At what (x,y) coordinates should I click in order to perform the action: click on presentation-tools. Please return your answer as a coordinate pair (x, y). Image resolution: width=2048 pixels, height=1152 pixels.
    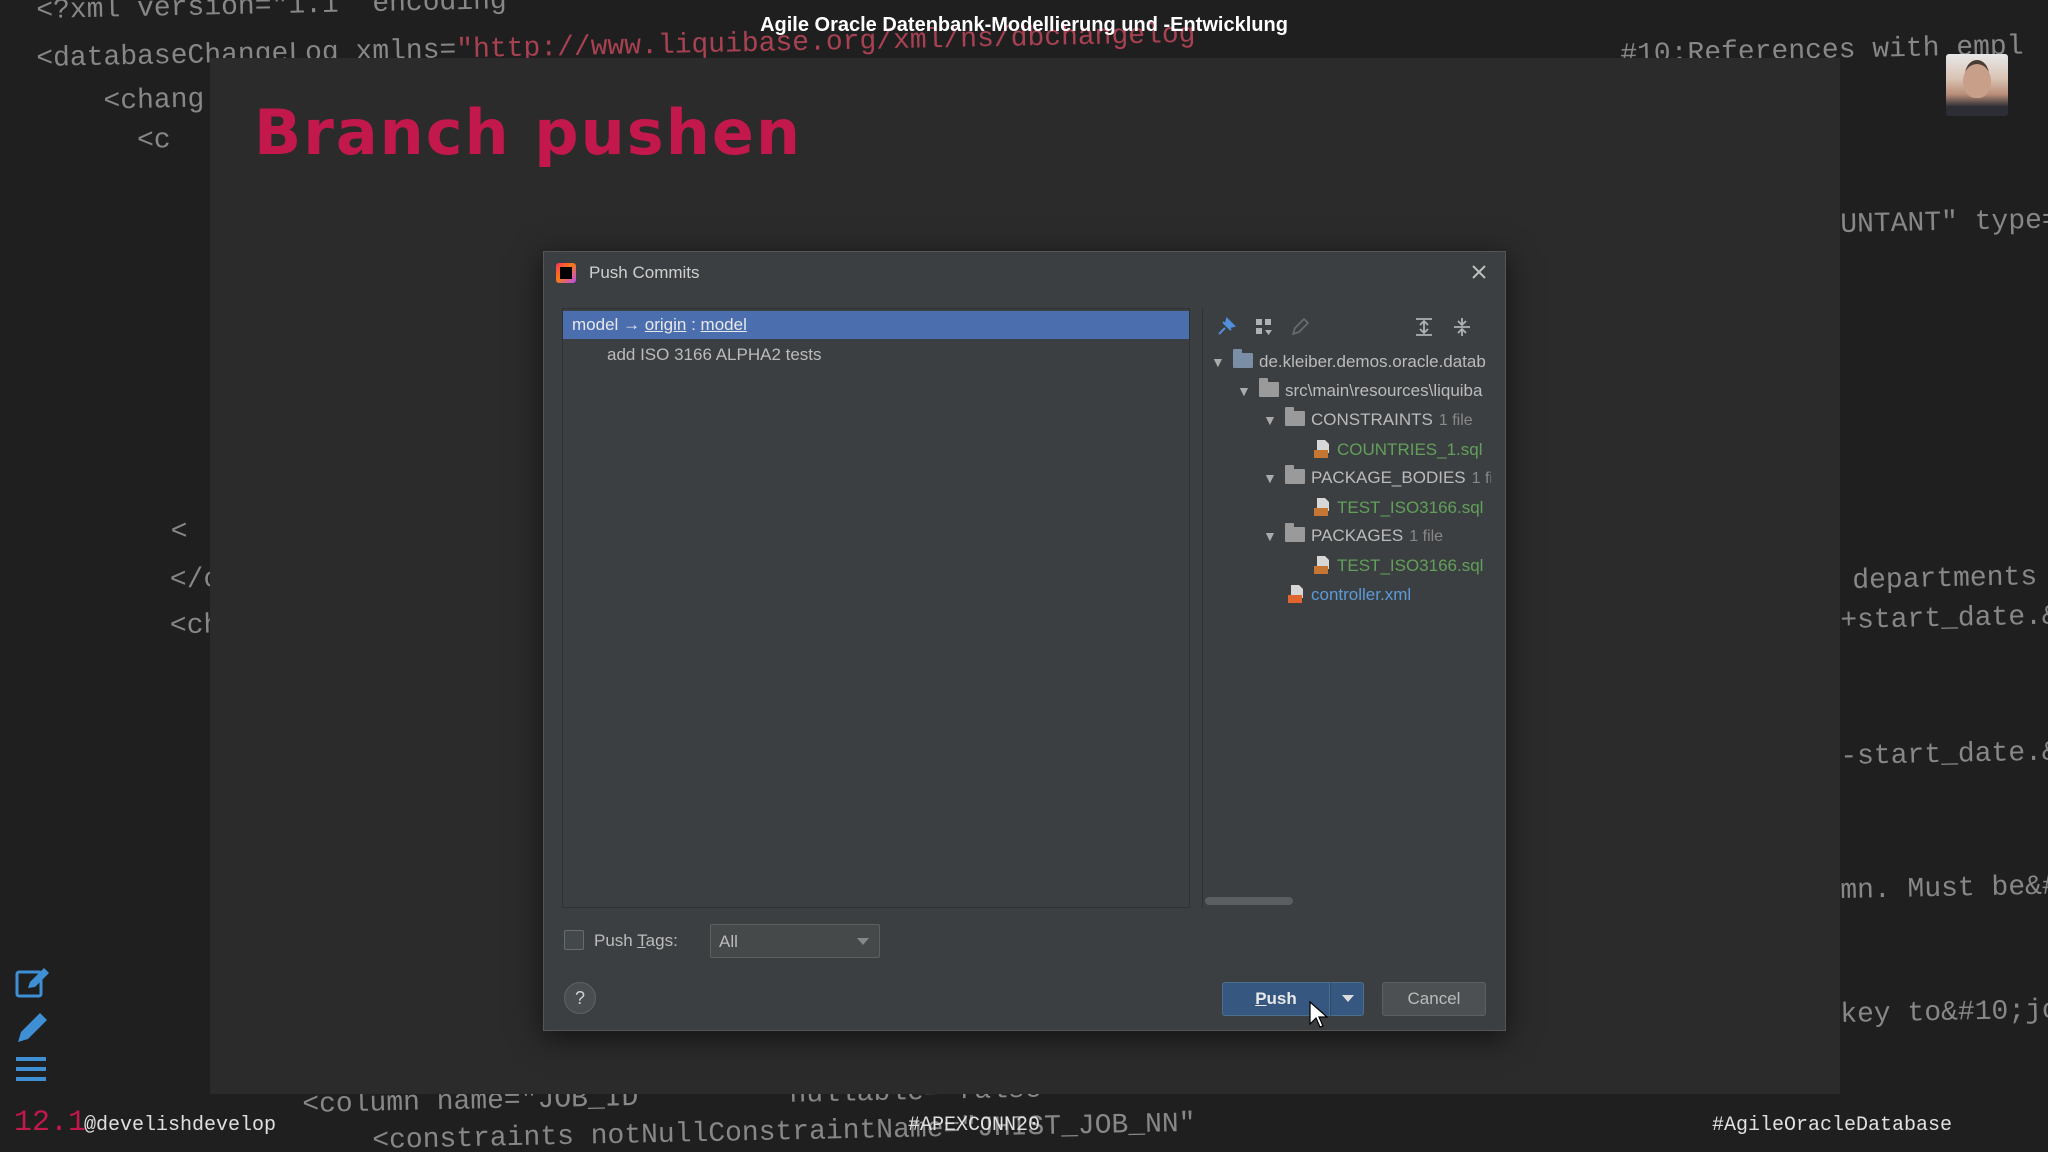
    Looking at the image, I should click on (34, 1030).